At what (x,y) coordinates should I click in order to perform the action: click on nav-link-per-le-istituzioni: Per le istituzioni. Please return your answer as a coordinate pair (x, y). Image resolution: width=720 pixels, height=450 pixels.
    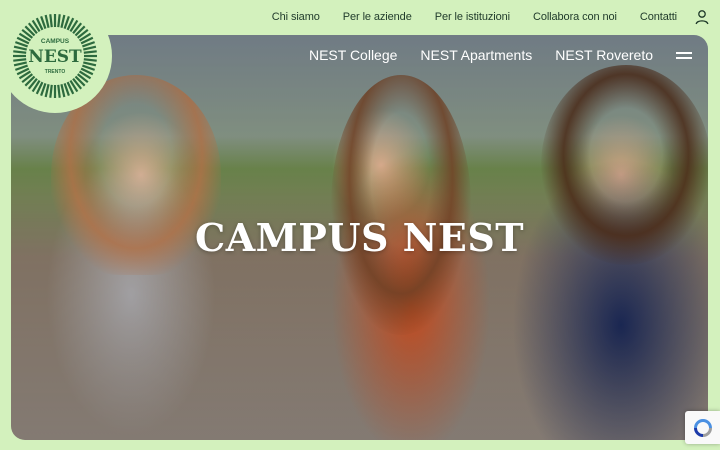
    Looking at the image, I should click on (472, 17).